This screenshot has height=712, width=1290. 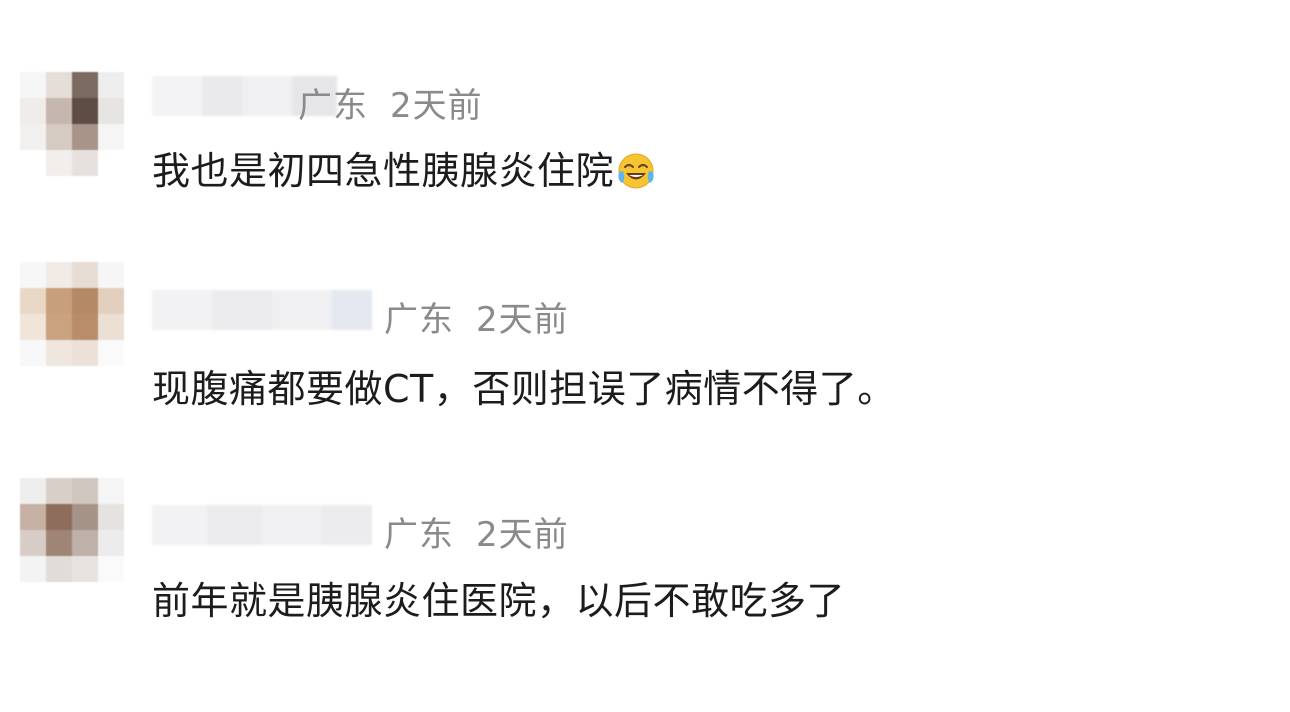 What do you see at coordinates (524, 389) in the screenshot?
I see `comment-body: 现腹痛都要做CT，否则担误了病情不得了。` at bounding box center [524, 389].